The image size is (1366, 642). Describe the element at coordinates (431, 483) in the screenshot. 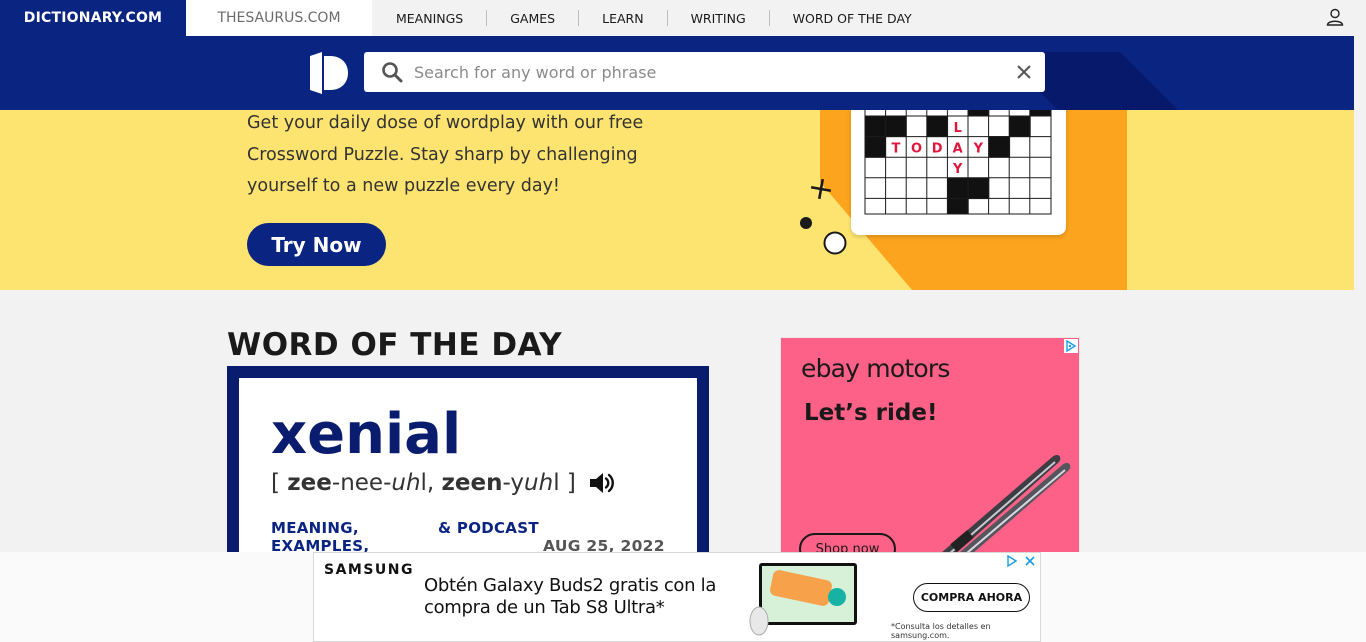

I see `pron-syllable: l,` at that location.